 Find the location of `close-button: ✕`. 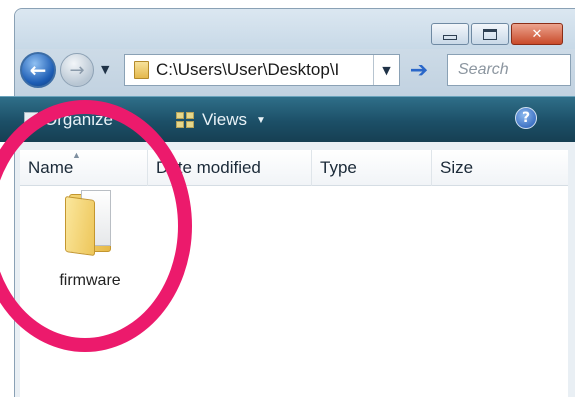

close-button: ✕ is located at coordinates (537, 34).